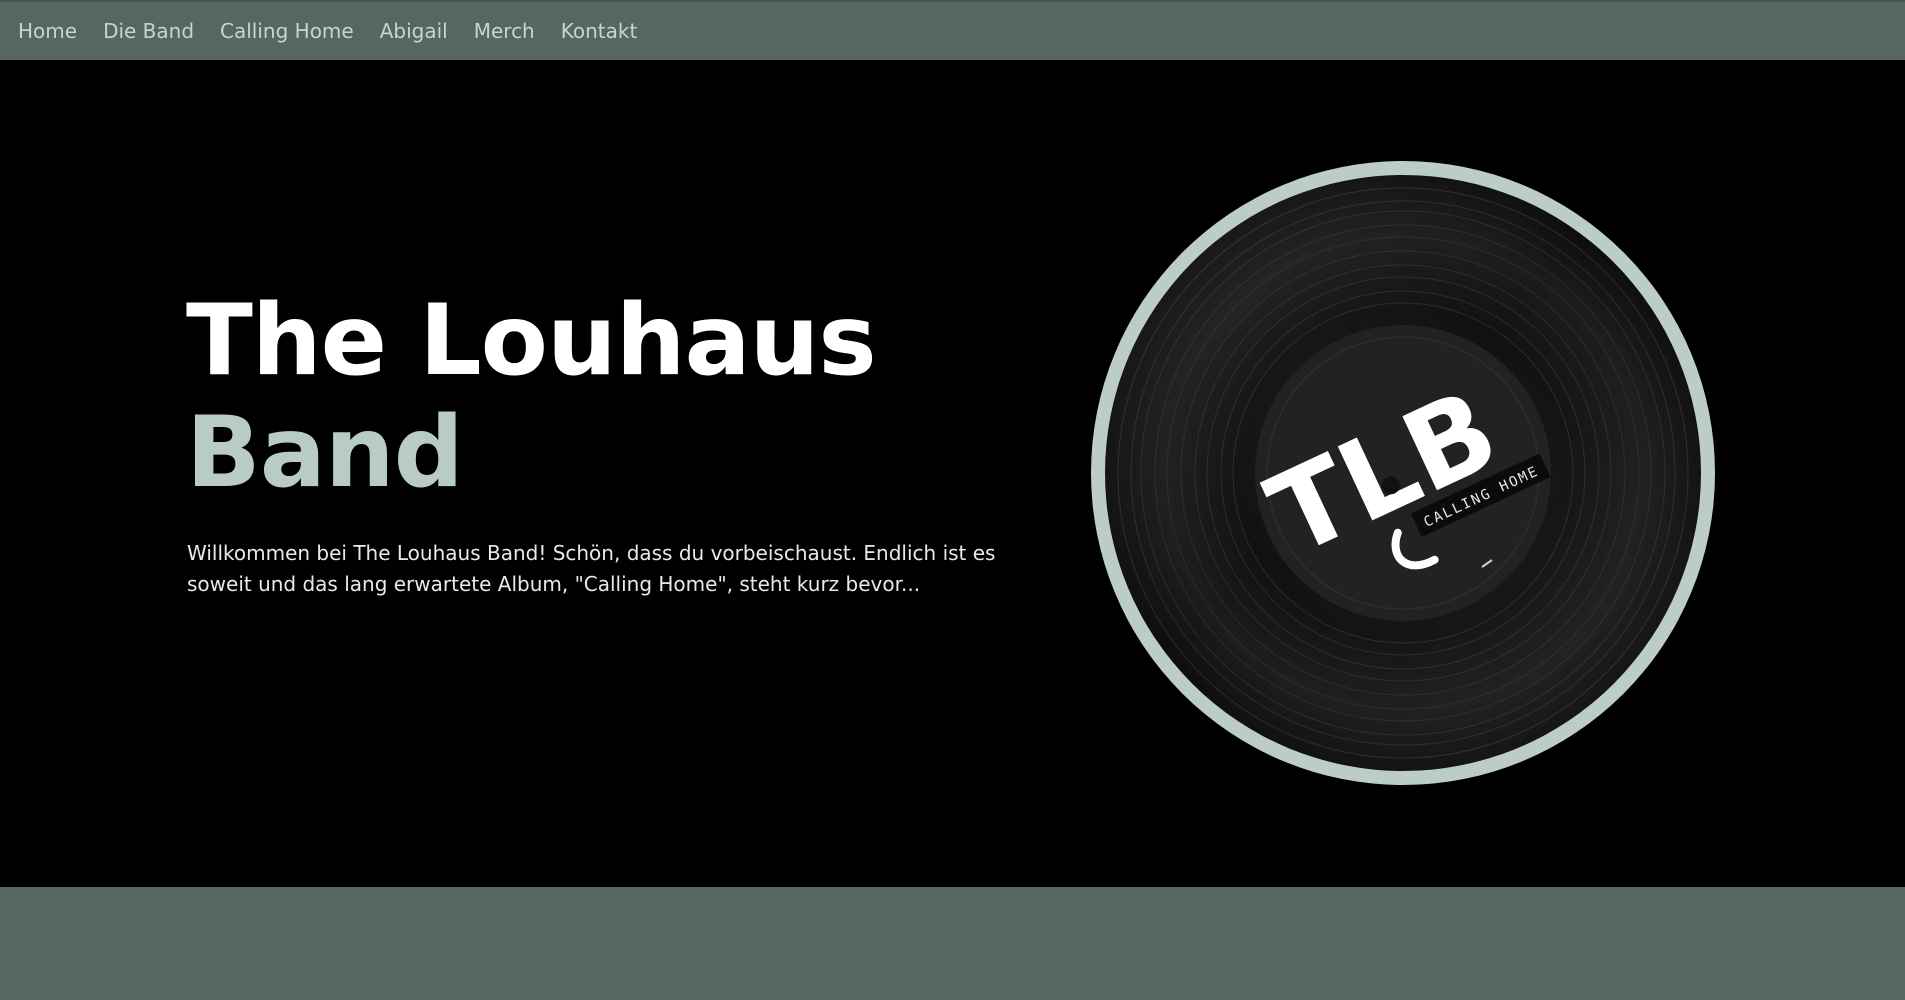 This screenshot has height=1000, width=1905. What do you see at coordinates (287, 31) in the screenshot?
I see `nav-calling-home-link: Calling Home` at bounding box center [287, 31].